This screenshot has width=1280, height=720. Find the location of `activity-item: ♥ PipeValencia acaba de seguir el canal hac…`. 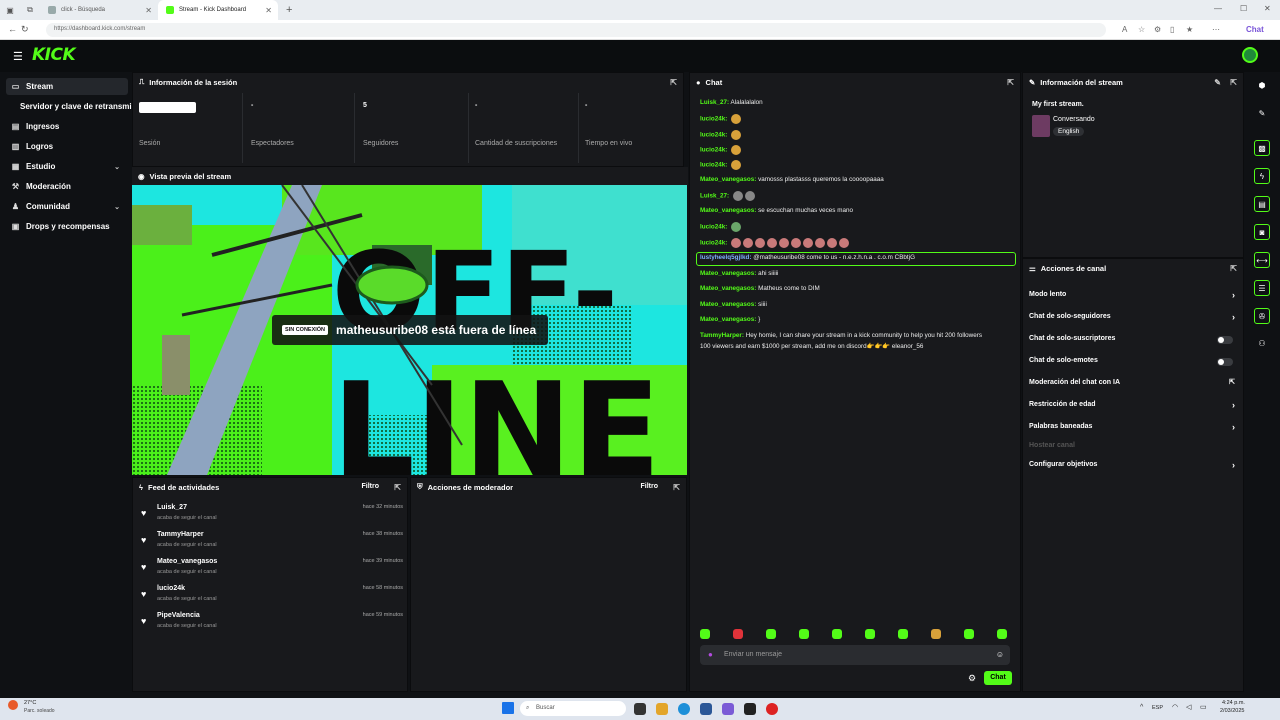

activity-item: ♥ PipeValencia acaba de seguir el canal hac… is located at coordinates (272, 624).